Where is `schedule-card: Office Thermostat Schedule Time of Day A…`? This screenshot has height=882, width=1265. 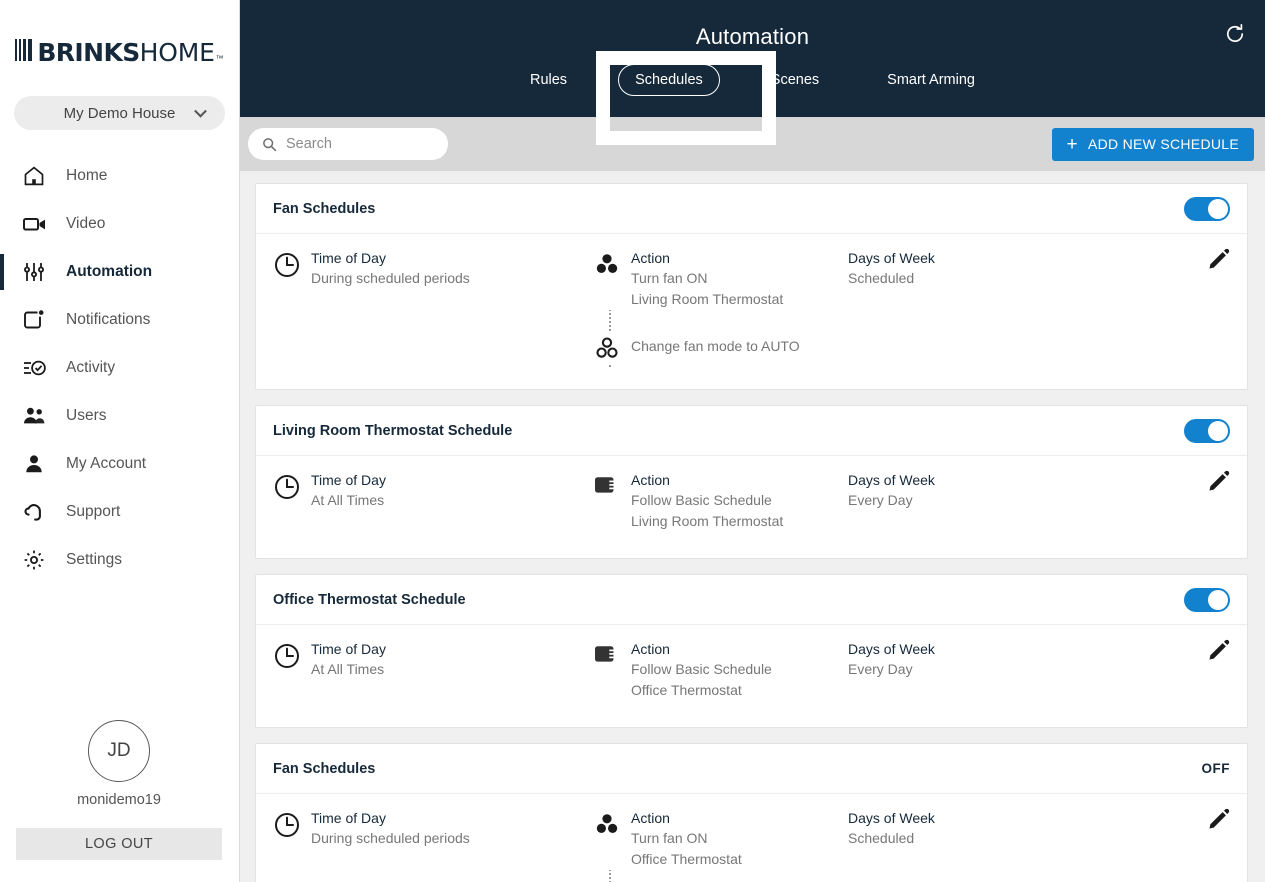 schedule-card: Office Thermostat Schedule Time of Day A… is located at coordinates (751, 651).